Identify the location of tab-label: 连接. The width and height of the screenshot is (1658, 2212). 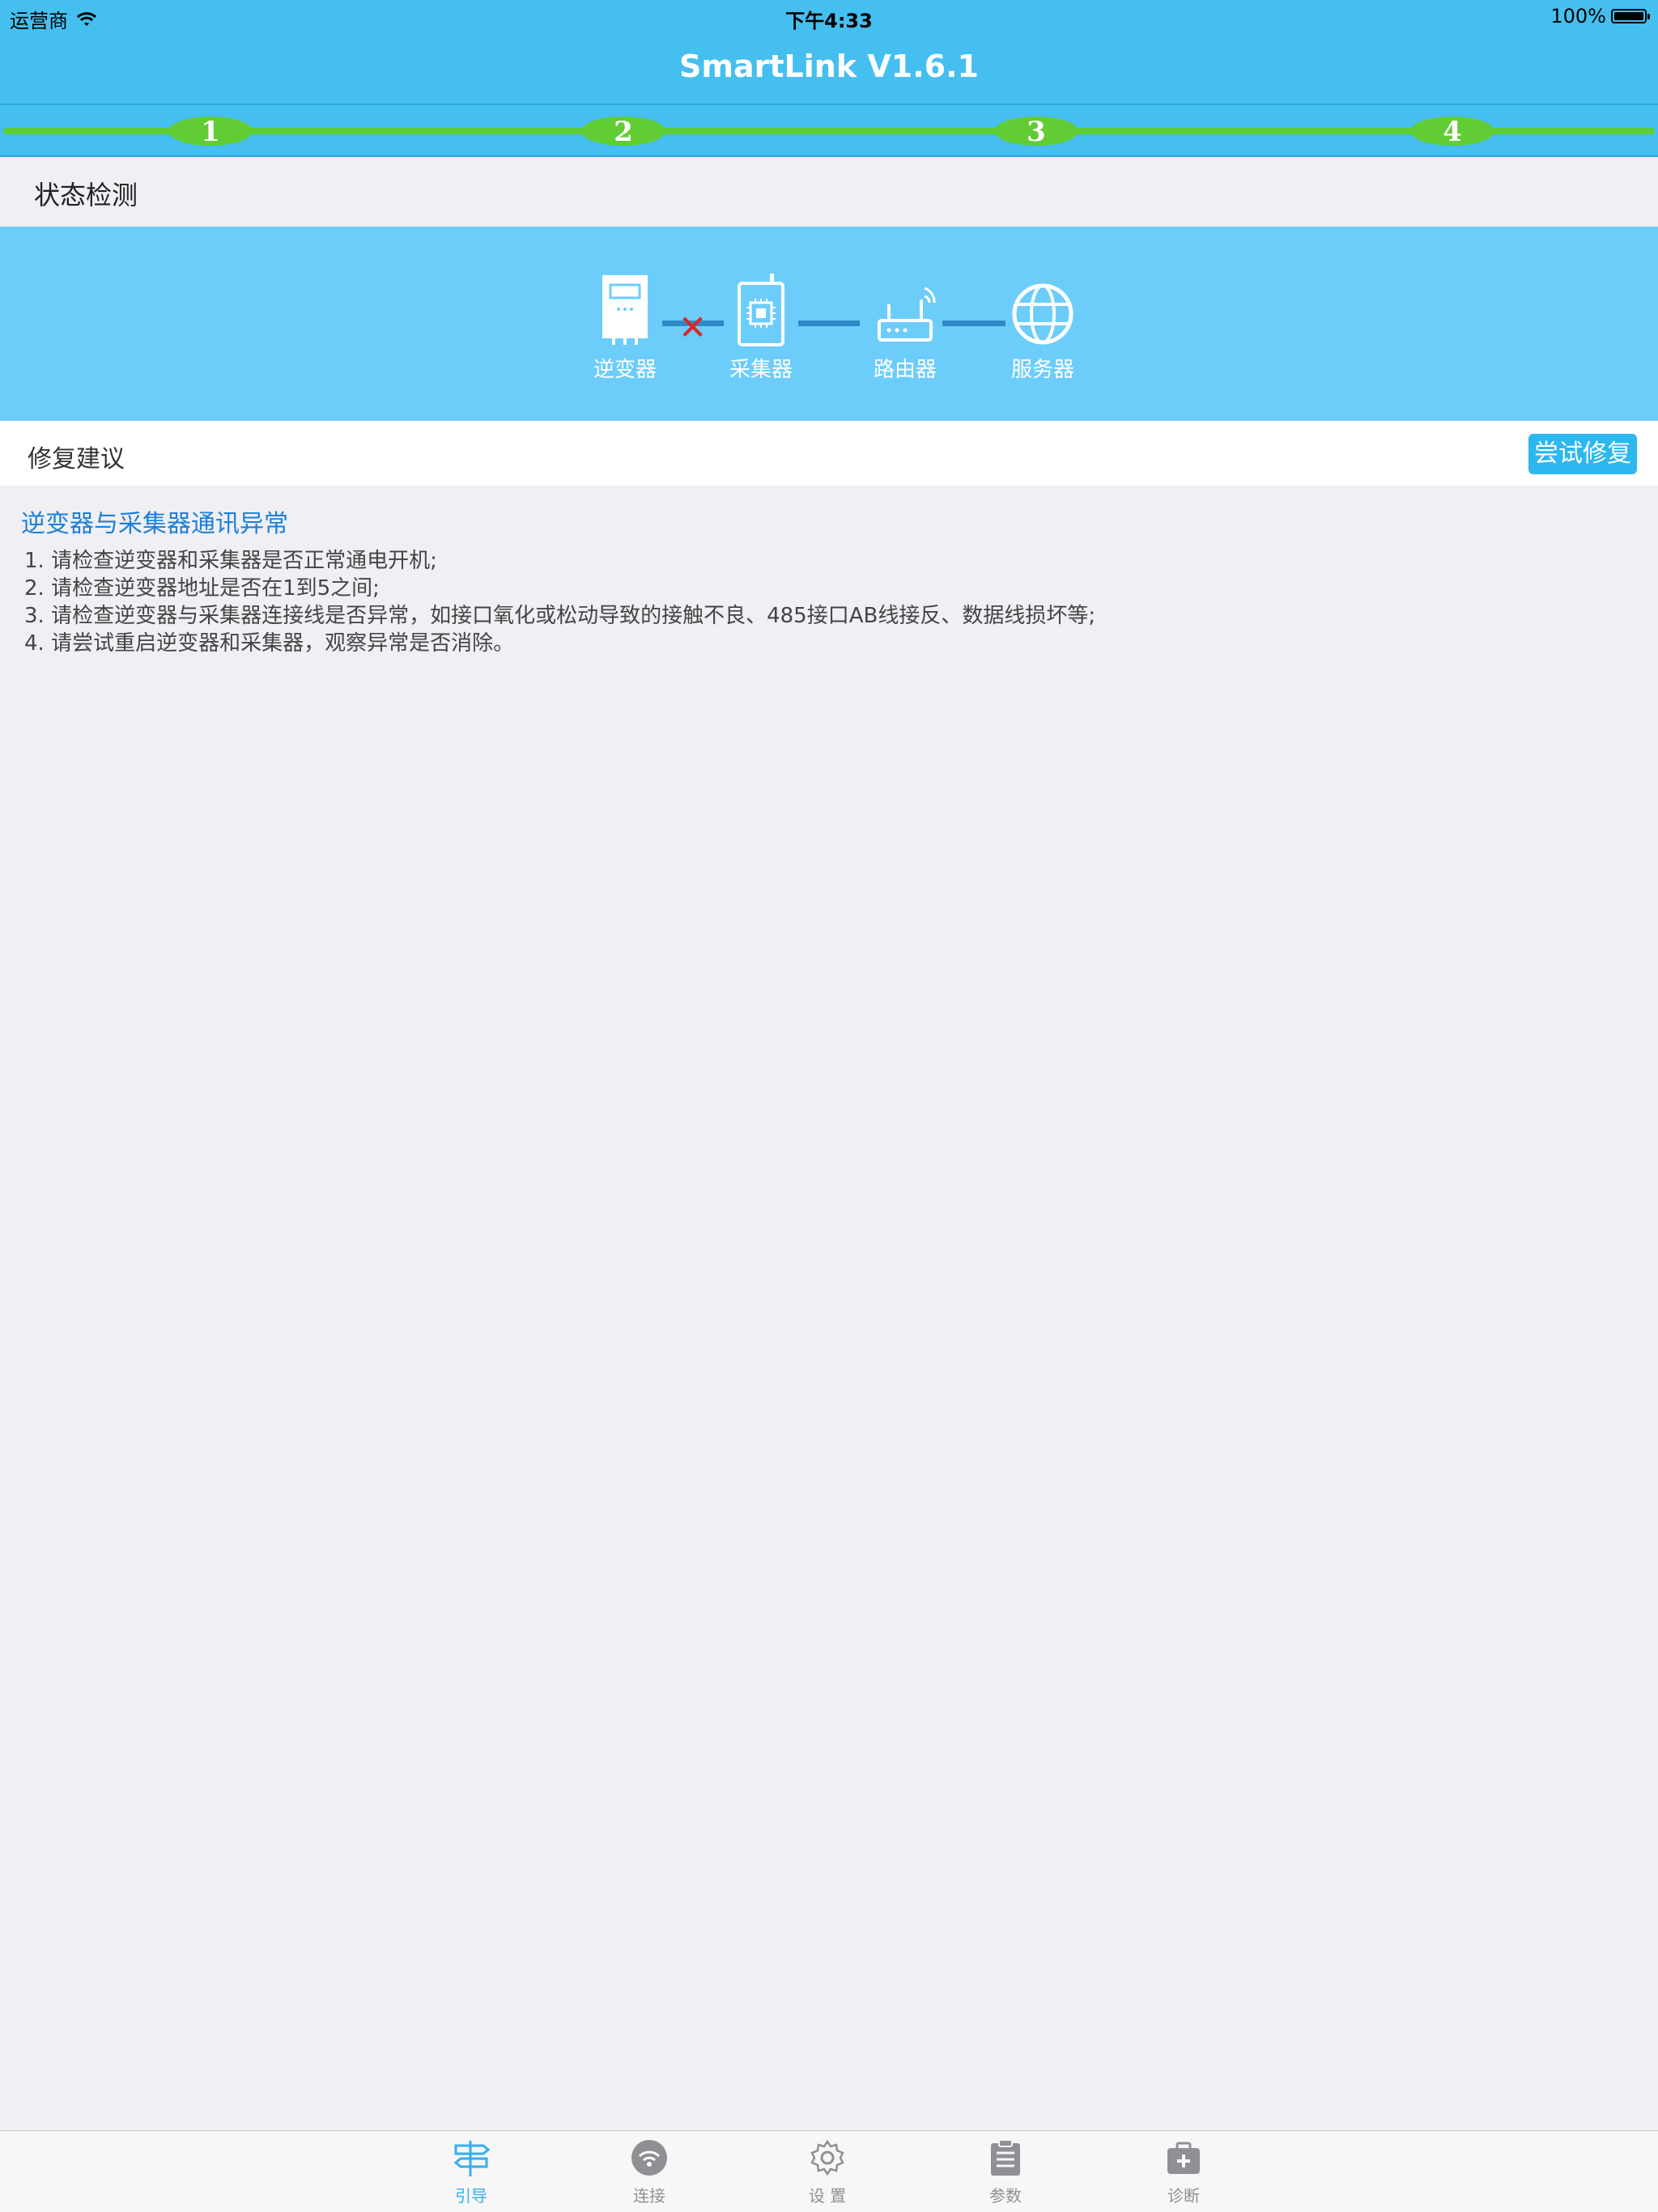
(649, 2196).